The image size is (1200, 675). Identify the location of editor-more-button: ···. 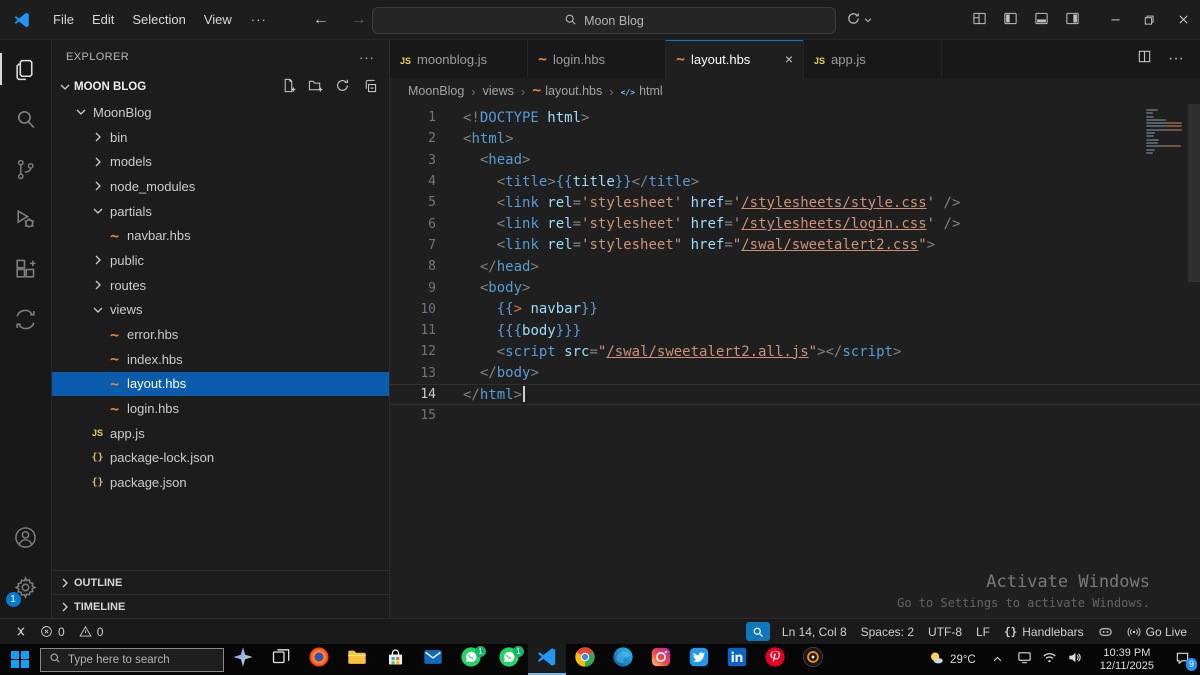
(1176, 59).